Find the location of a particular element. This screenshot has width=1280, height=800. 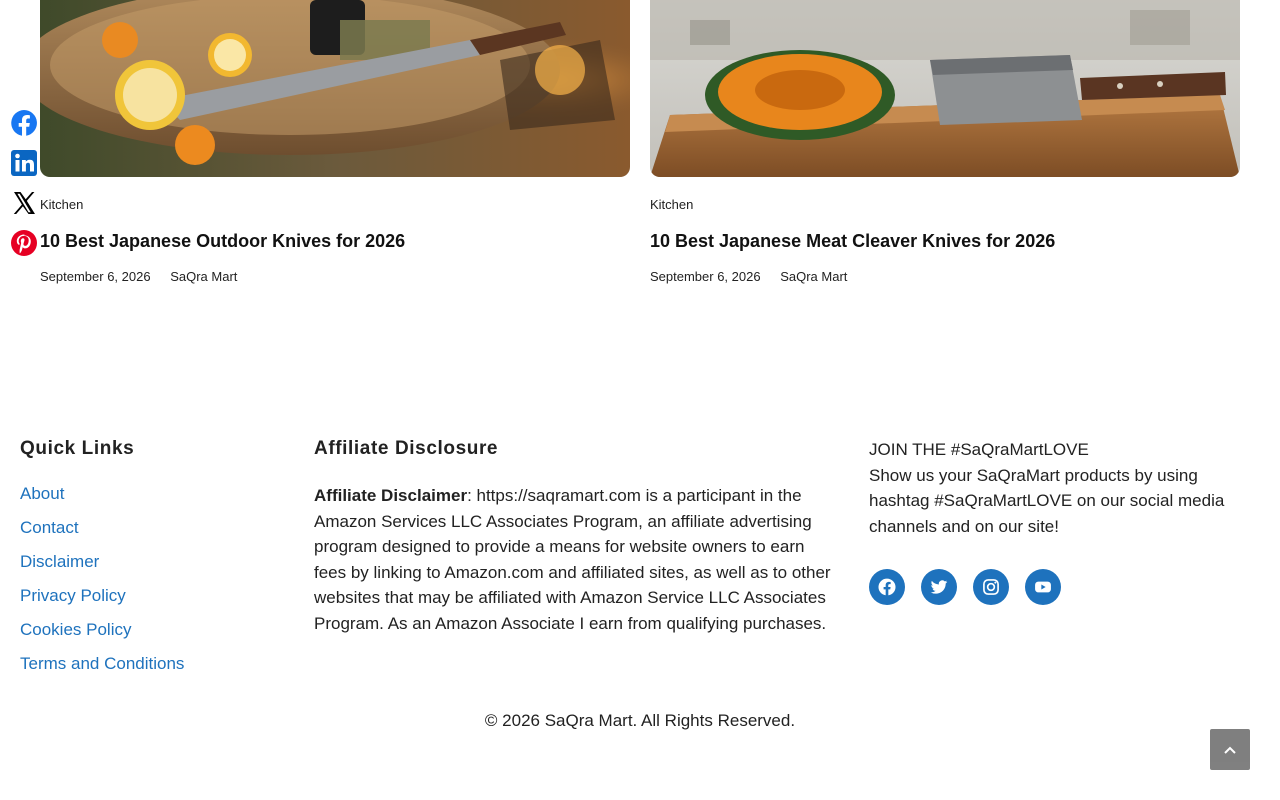

share-x-button is located at coordinates (24, 203).